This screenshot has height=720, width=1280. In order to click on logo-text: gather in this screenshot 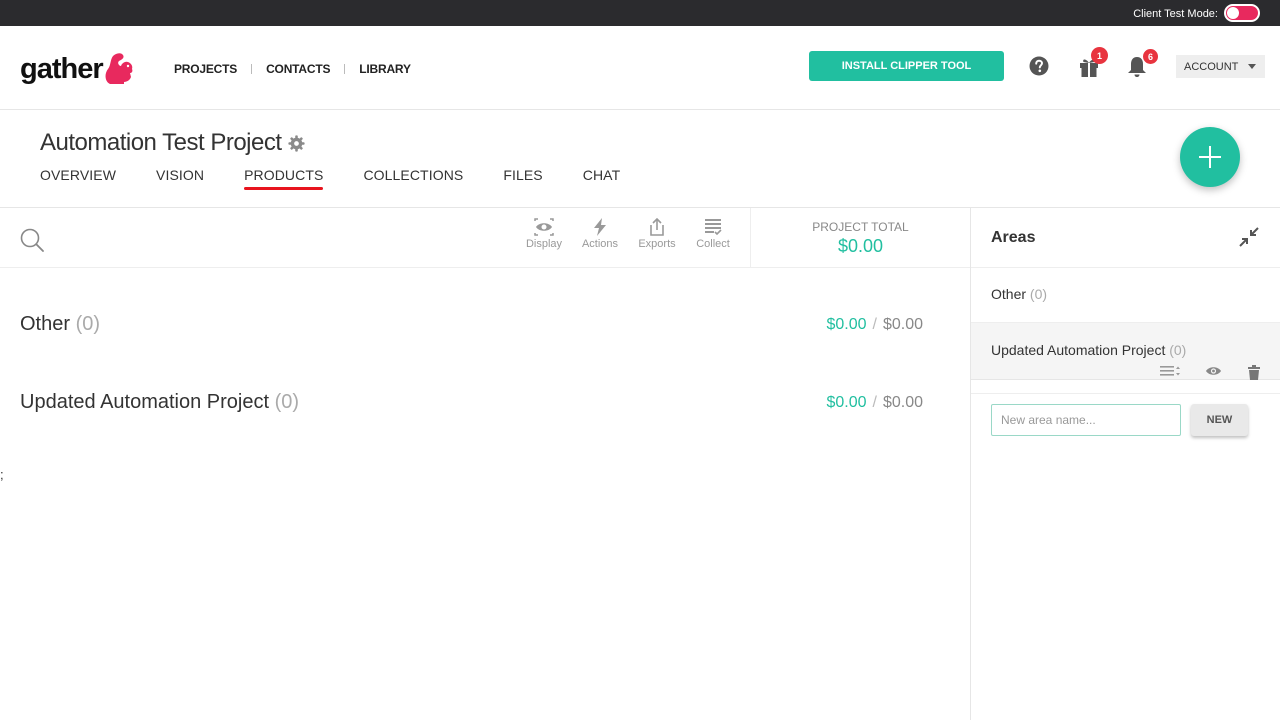, I will do `click(62, 69)`.